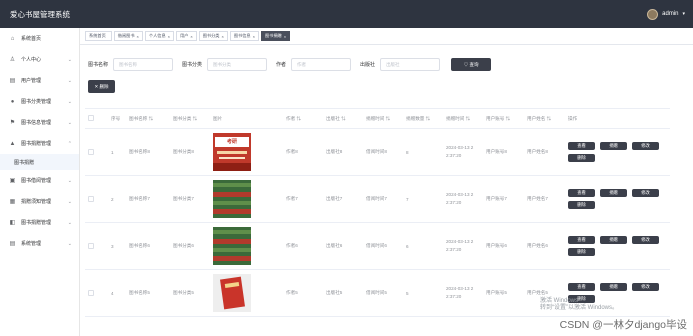  I want to click on book-cover-image, so click(232, 199).